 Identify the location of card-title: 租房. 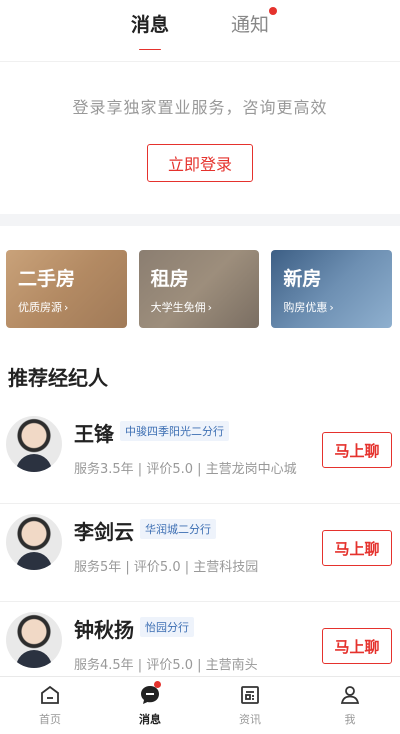
(169, 279).